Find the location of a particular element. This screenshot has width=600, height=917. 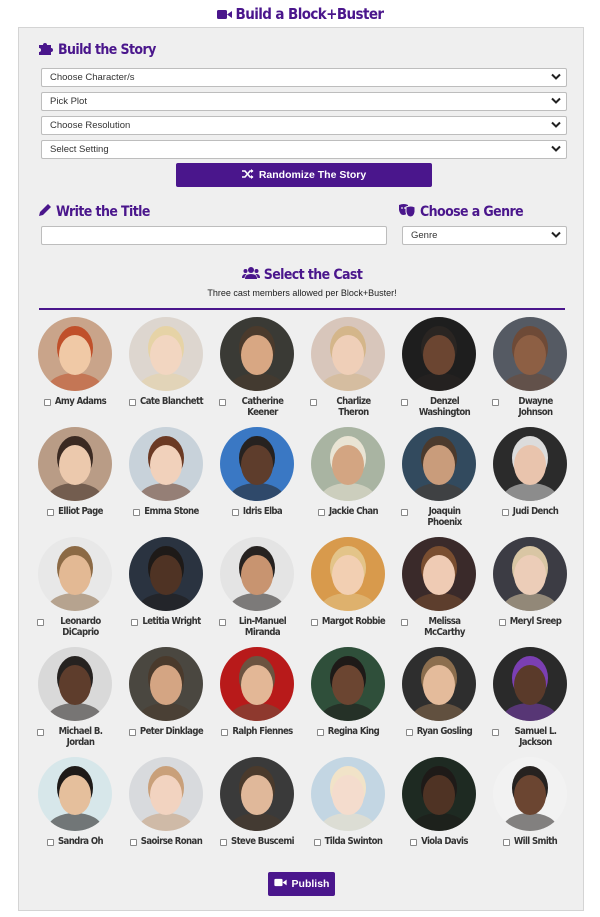

cast-member-label-row: Sandra Oh is located at coordinates (75, 841).